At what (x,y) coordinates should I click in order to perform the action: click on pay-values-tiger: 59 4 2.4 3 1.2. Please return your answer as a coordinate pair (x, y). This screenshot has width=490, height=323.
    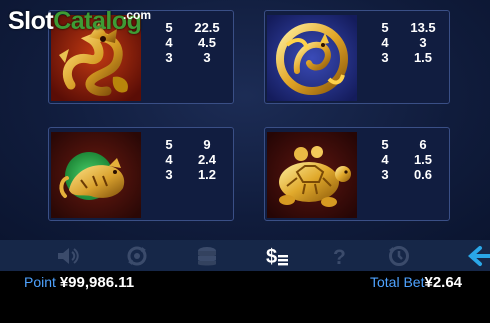
    Looking at the image, I should click on (193, 159).